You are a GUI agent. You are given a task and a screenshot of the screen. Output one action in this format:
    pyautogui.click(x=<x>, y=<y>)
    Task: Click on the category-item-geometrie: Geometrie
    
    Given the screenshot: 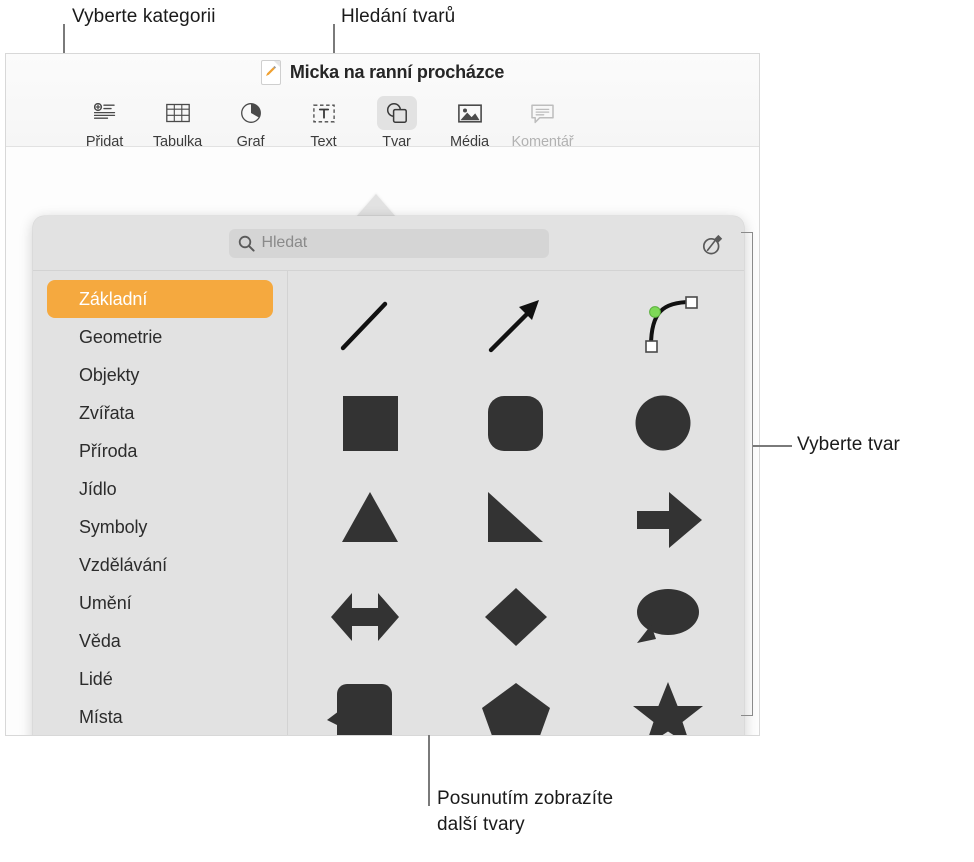 What is the action you would take?
    pyautogui.click(x=160, y=337)
    